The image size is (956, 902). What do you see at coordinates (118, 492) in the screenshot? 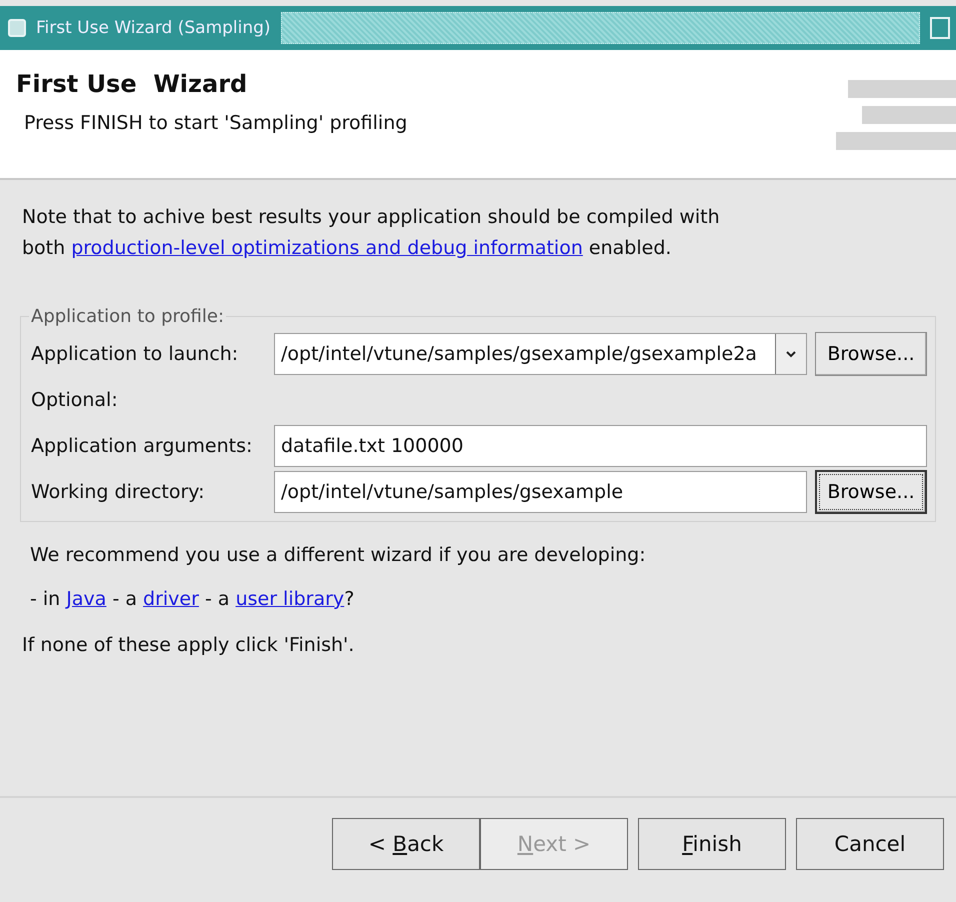
I see `field-label: Working directory:` at bounding box center [118, 492].